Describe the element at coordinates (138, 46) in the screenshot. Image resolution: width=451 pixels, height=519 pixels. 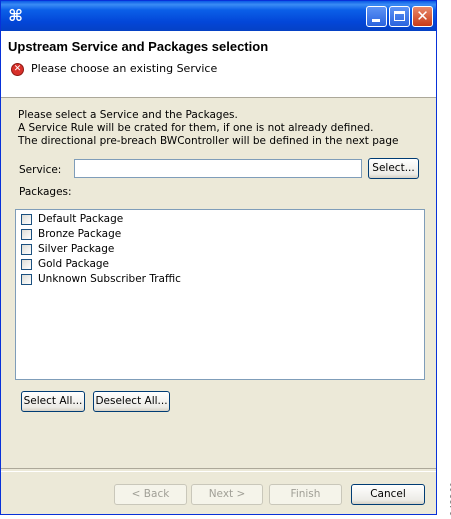
I see `page-title: Upstream Service and Packages selection` at that location.